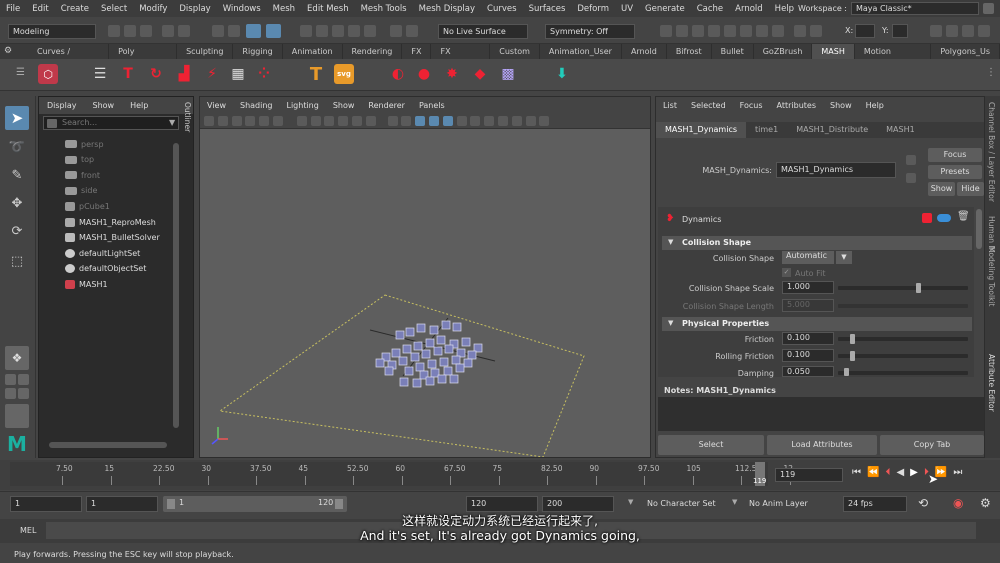 This screenshot has height=563, width=1000. What do you see at coordinates (475, 121) in the screenshot?
I see `ambient-occlusion-icon` at bounding box center [475, 121].